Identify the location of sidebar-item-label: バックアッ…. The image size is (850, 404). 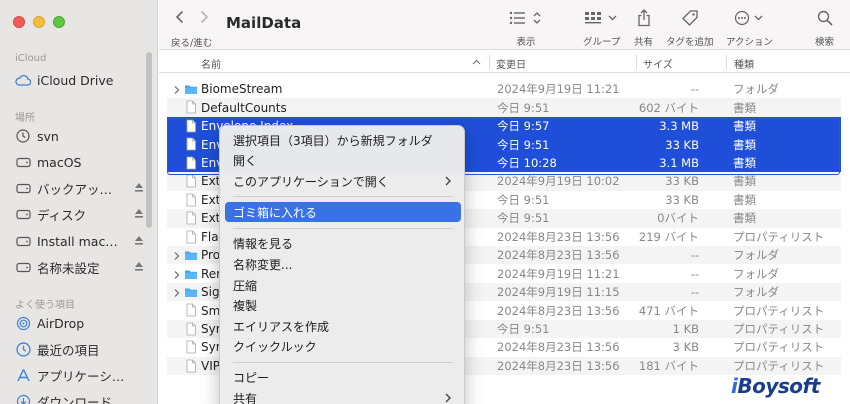
(75, 189).